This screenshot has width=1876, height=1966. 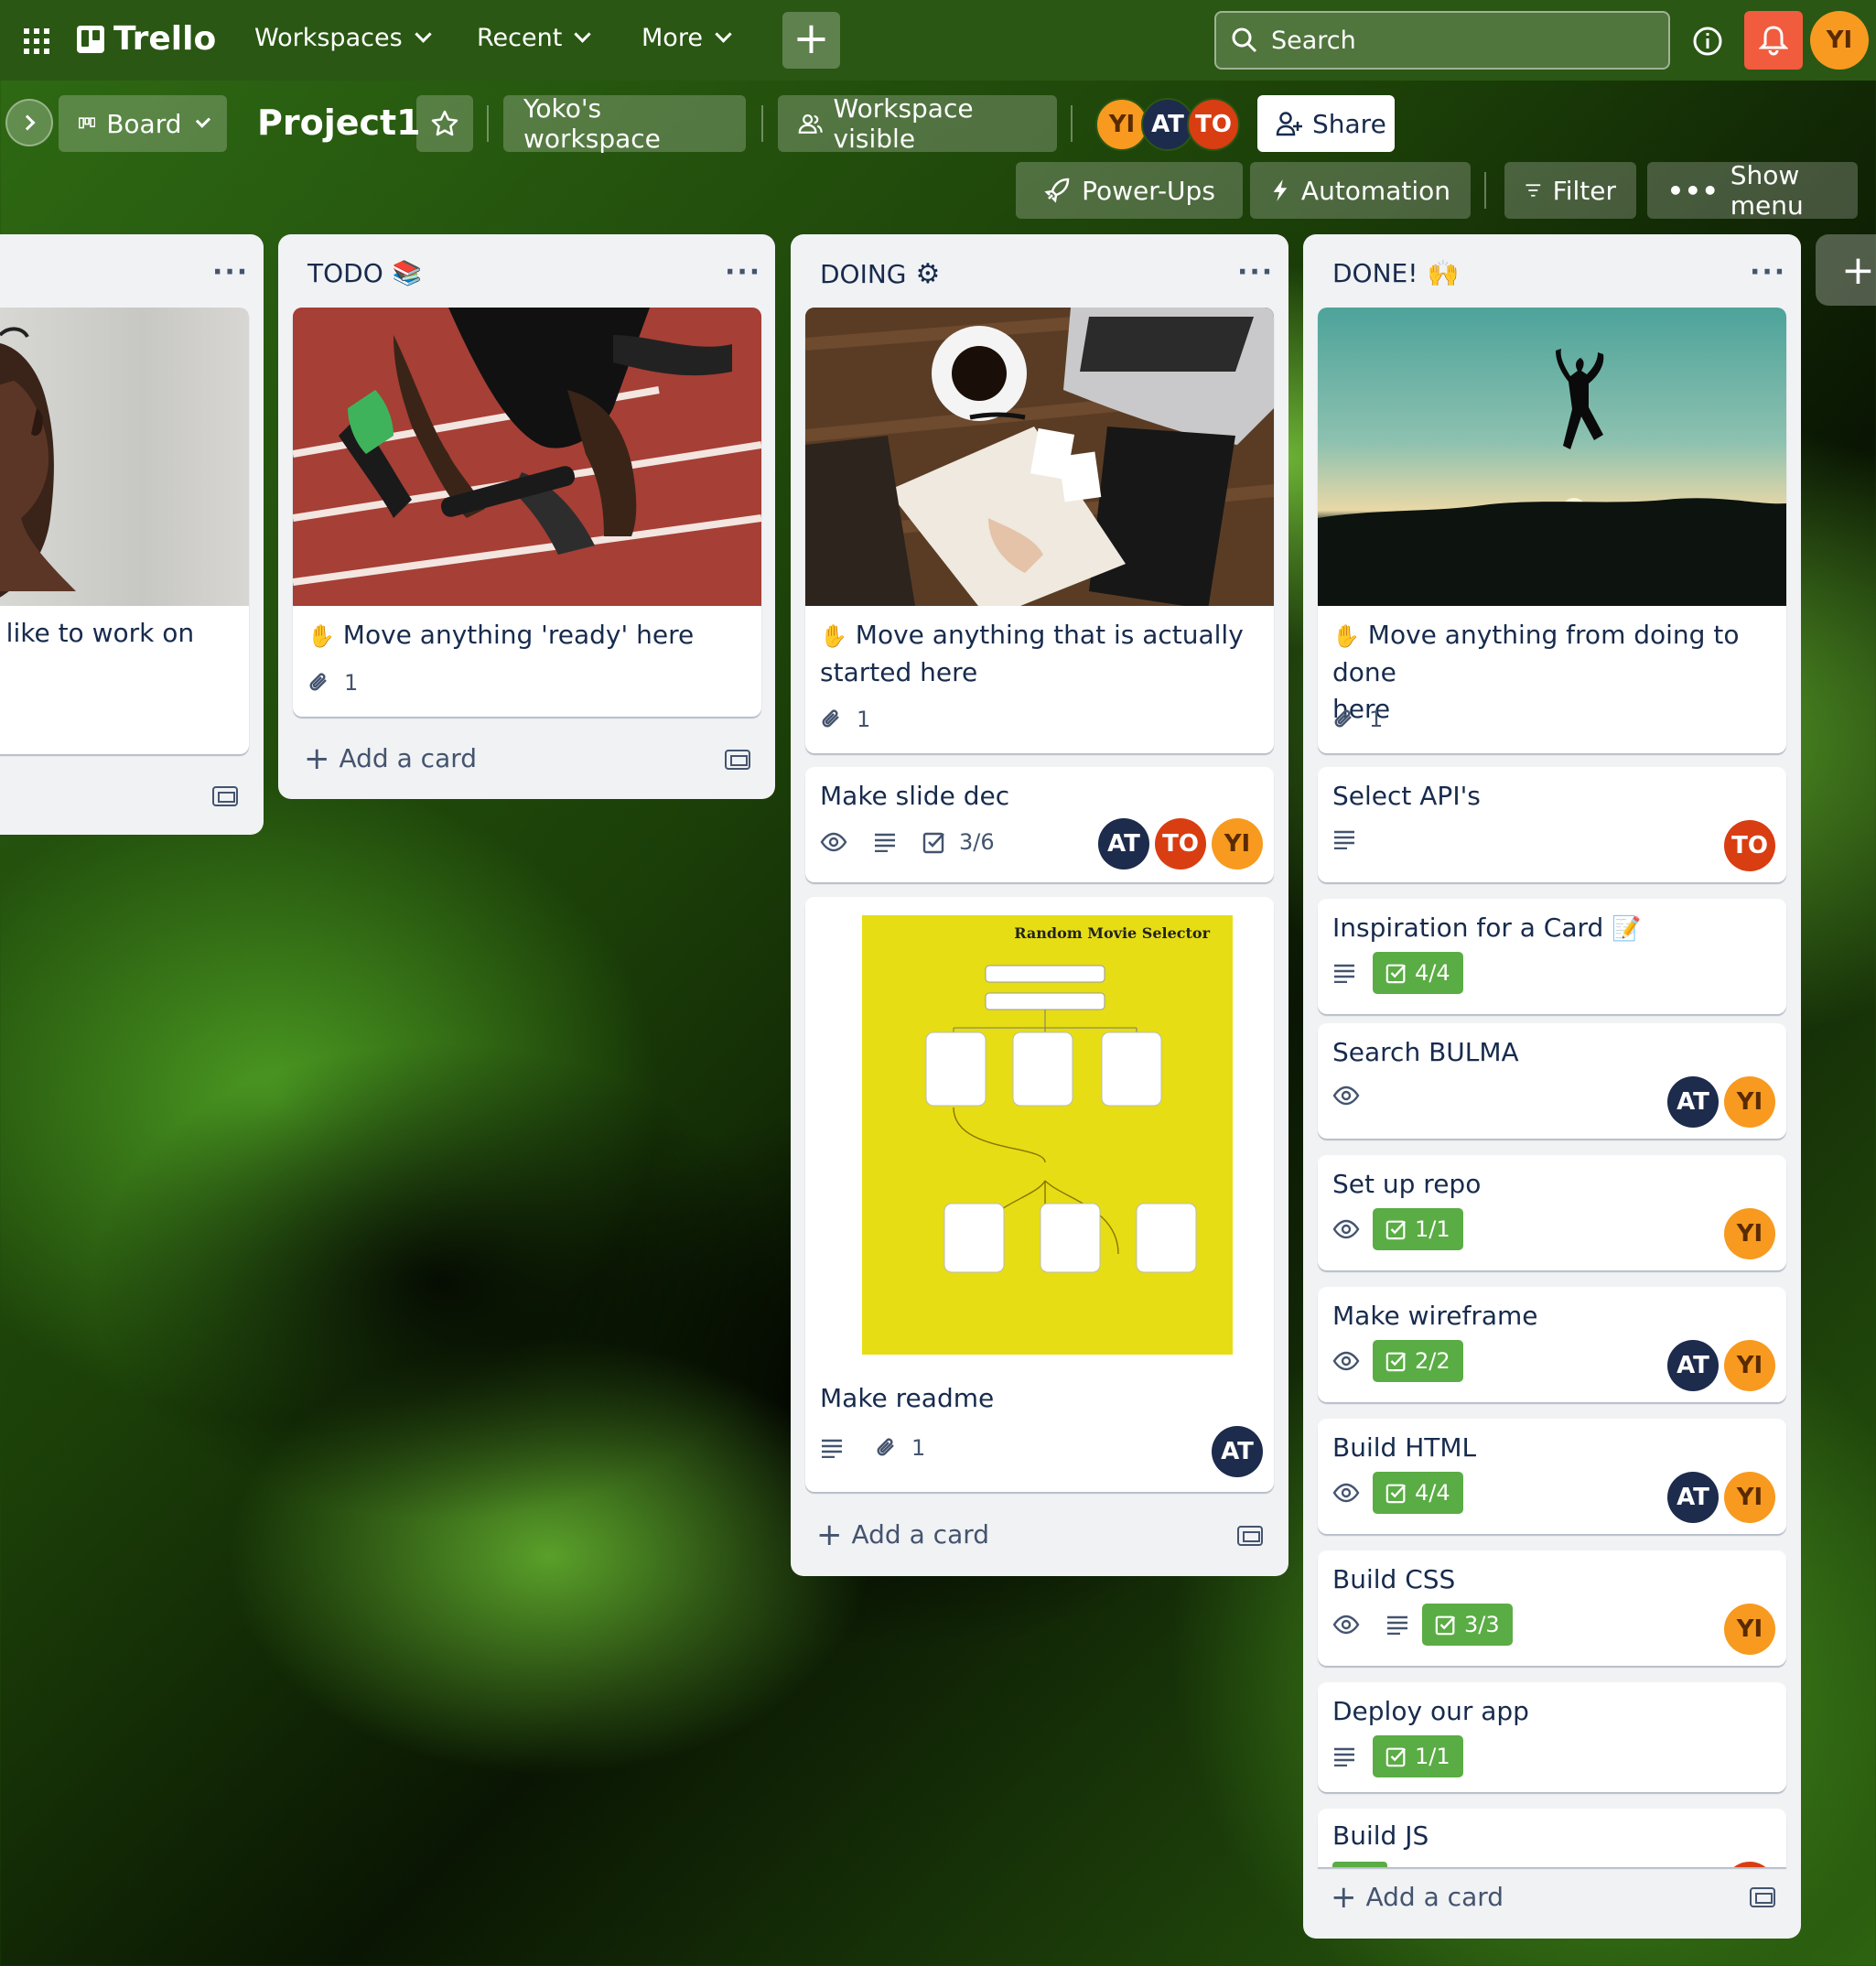 I want to click on app-switcher-icon, so click(x=36, y=41).